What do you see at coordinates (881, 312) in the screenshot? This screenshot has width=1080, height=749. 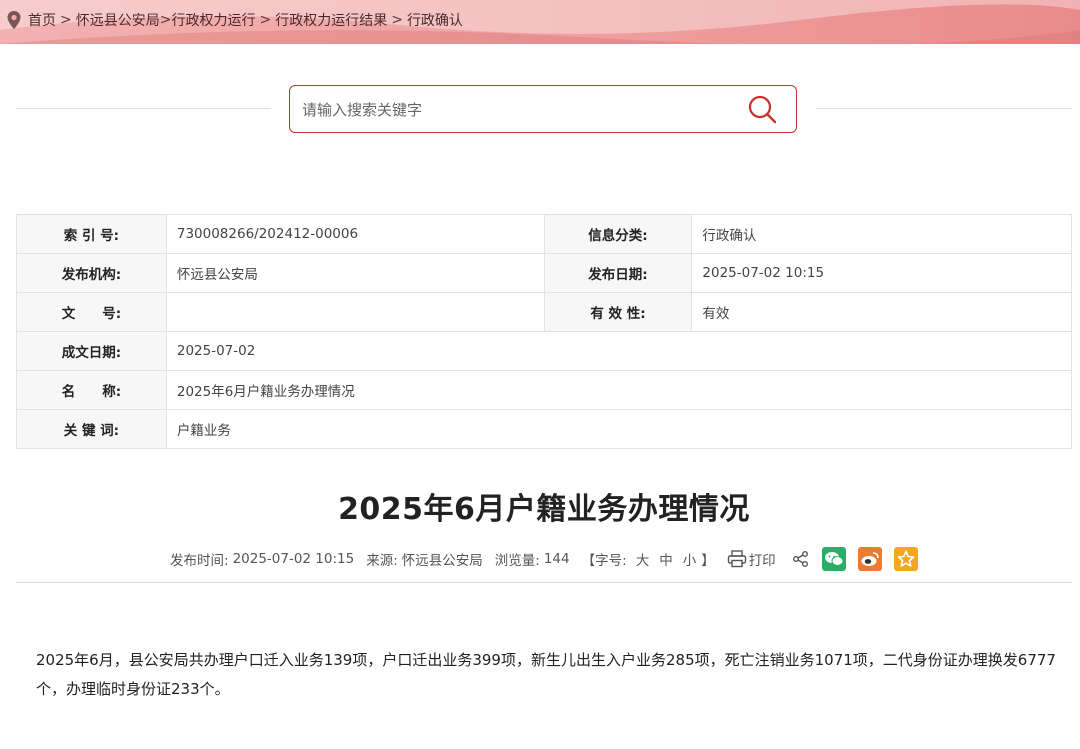 I see `validity-value: 有效` at bounding box center [881, 312].